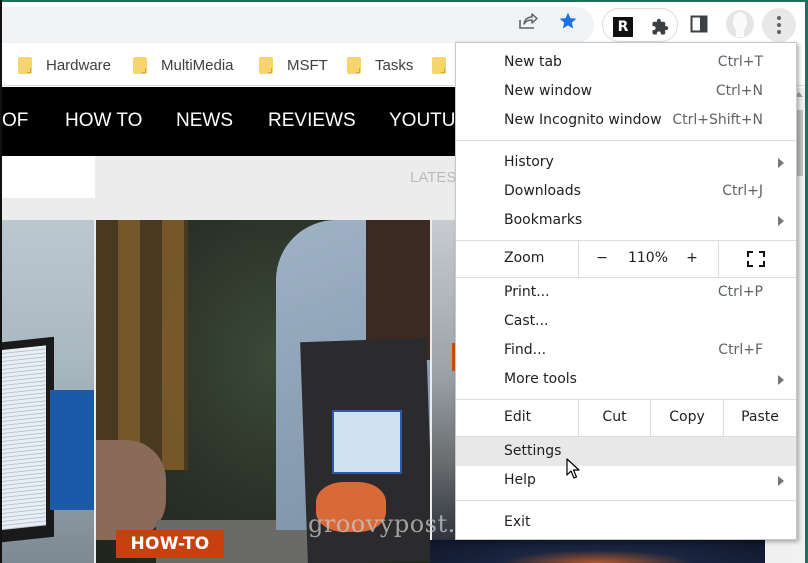 The image size is (808, 563). Describe the element at coordinates (626, 220) in the screenshot. I see `menu-item-bookmarks: Bookmarks` at that location.